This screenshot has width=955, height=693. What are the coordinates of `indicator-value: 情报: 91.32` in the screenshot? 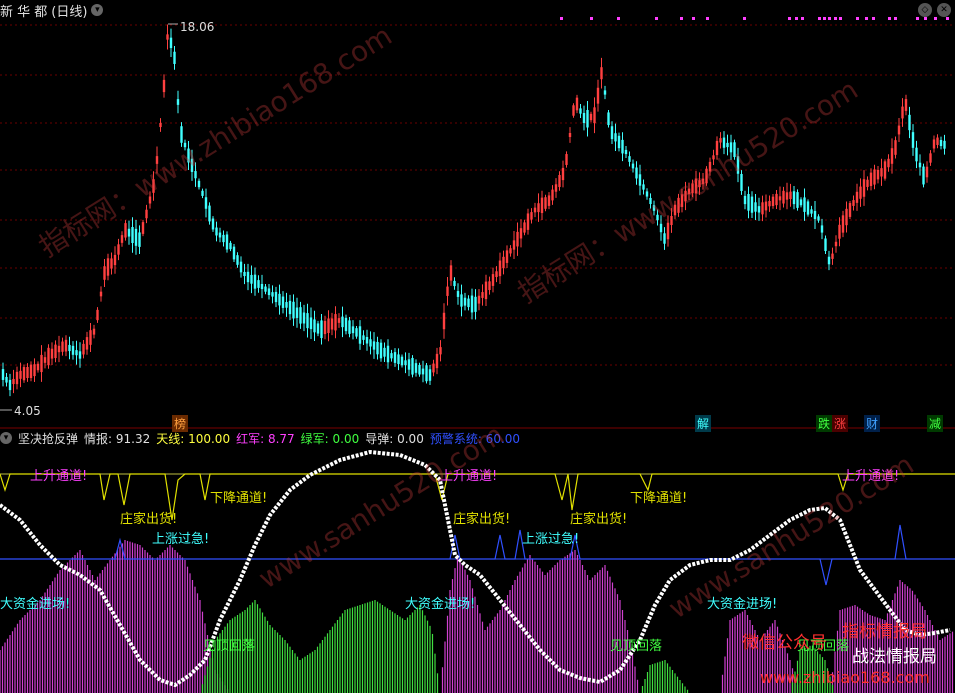 It's located at (117, 438).